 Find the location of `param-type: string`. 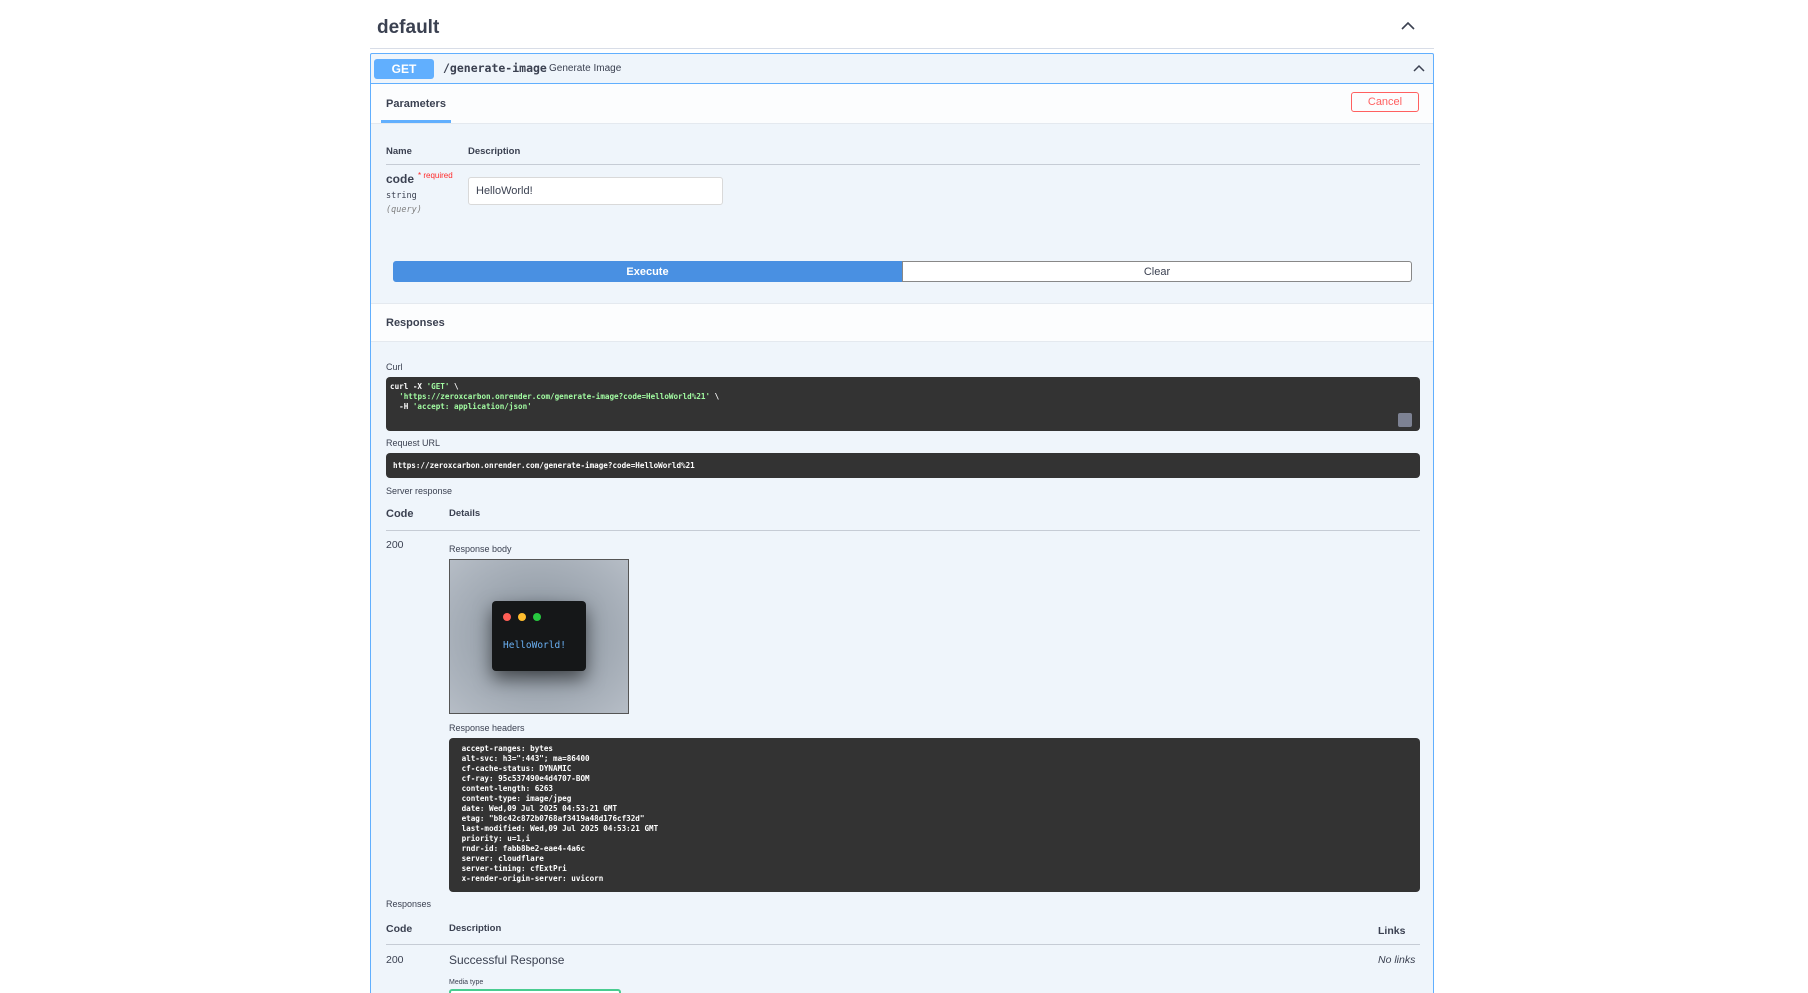

param-type: string is located at coordinates (401, 196).